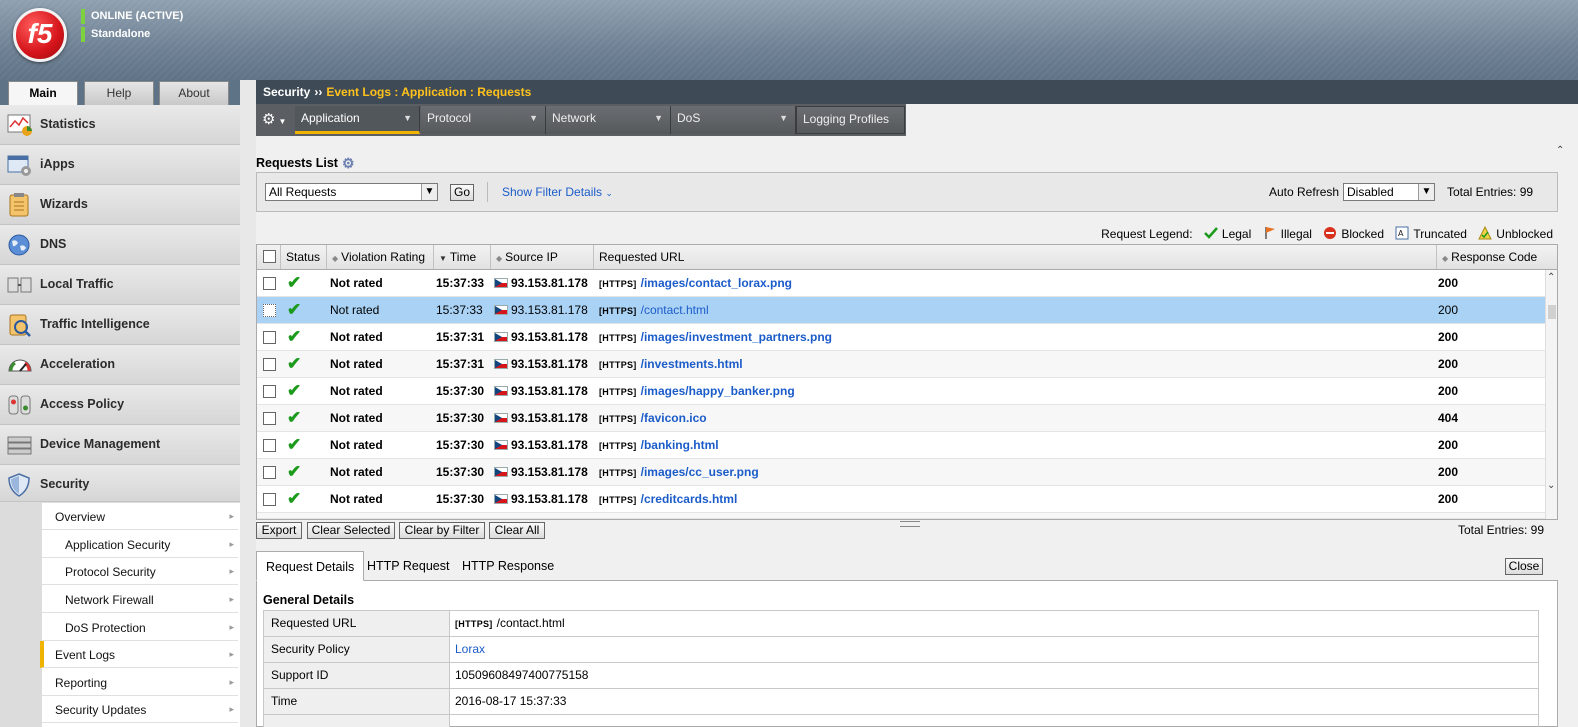 This screenshot has height=727, width=1578. What do you see at coordinates (718, 391) in the screenshot?
I see `url-link: /images/happy_banker.png` at bounding box center [718, 391].